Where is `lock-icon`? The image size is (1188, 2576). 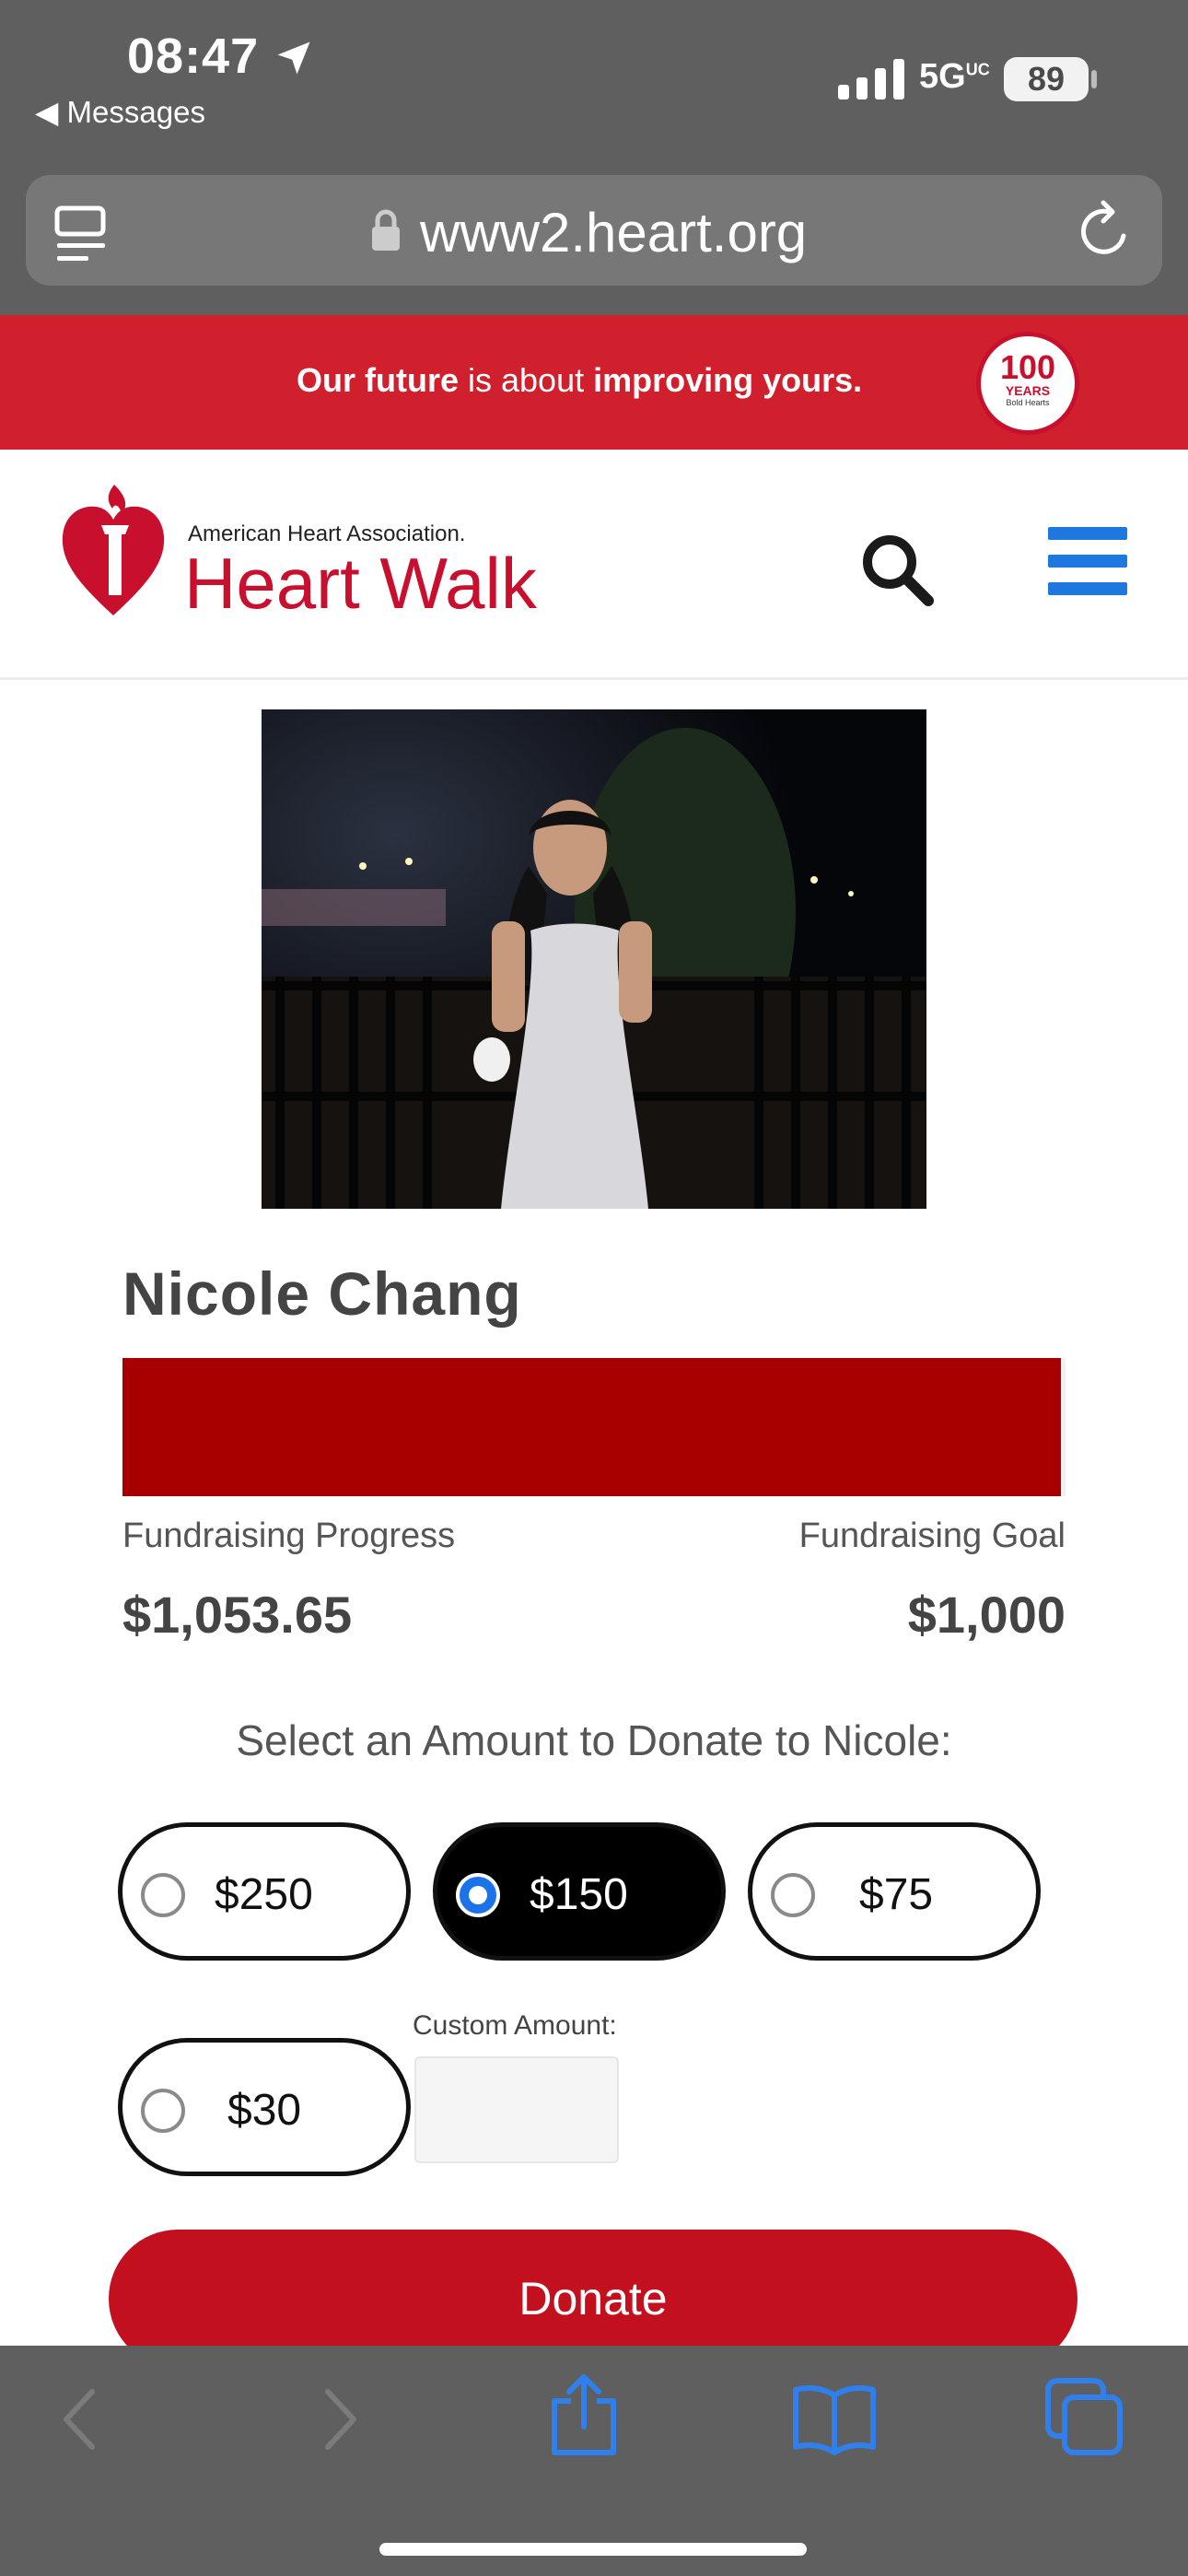 lock-icon is located at coordinates (386, 230).